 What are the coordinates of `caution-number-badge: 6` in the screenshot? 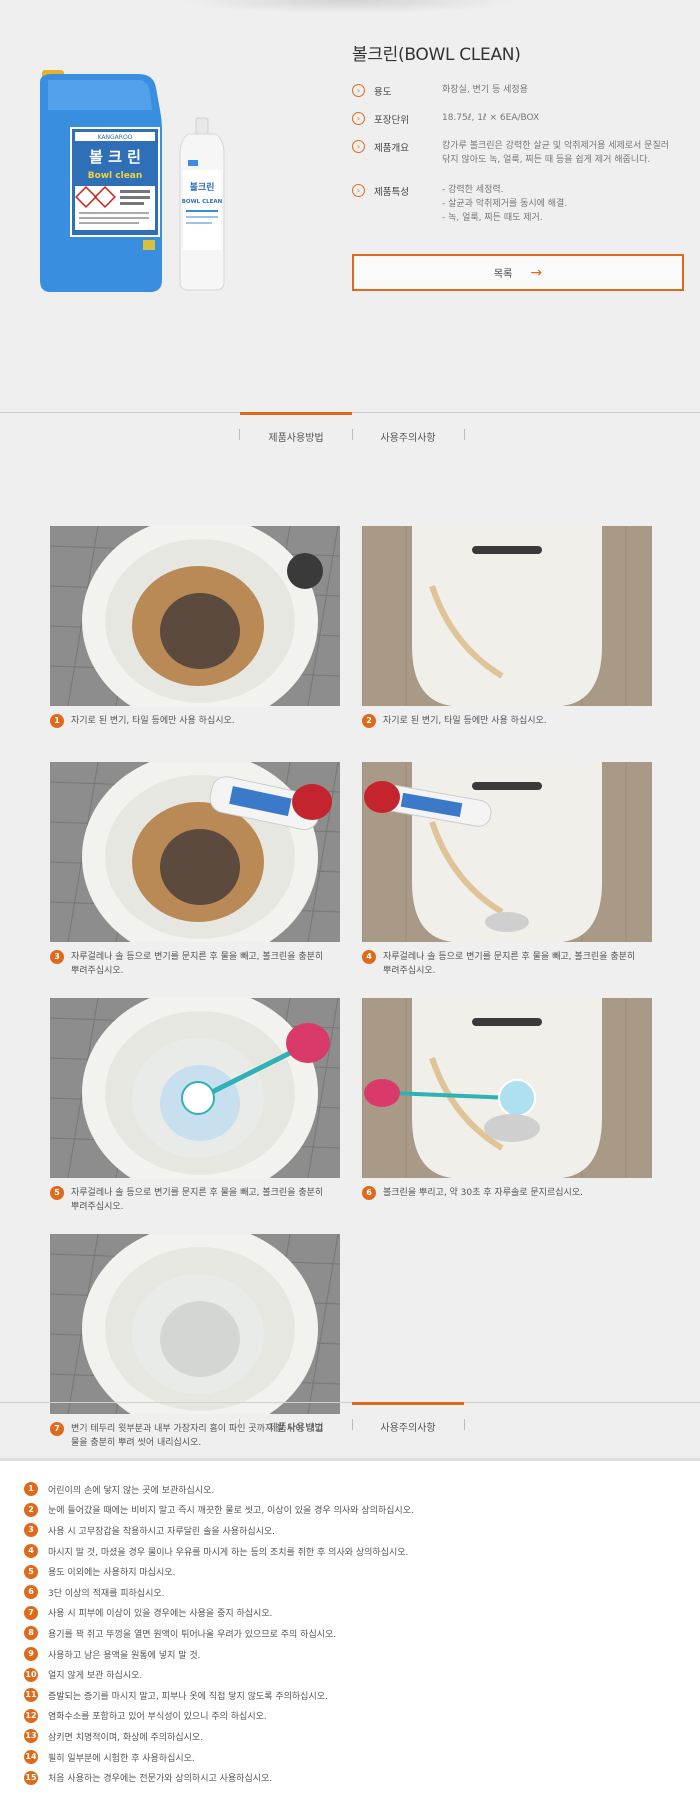 It's located at (31, 1592).